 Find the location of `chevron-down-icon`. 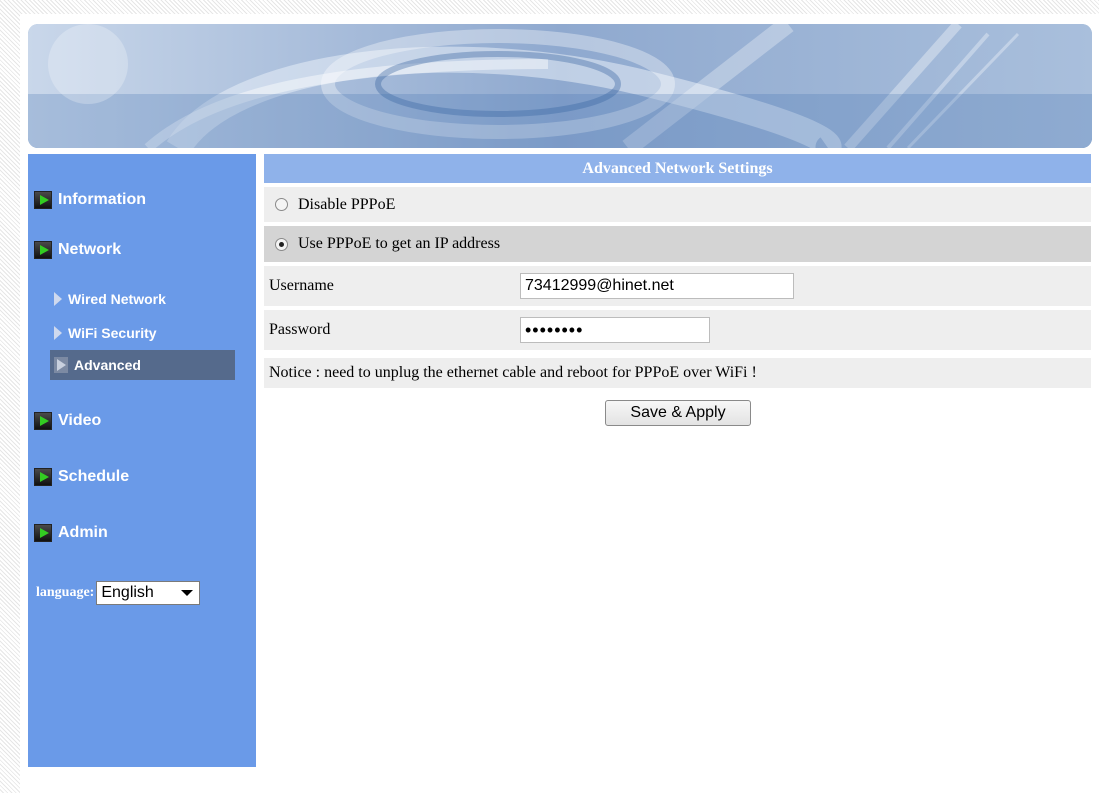

chevron-down-icon is located at coordinates (187, 593).